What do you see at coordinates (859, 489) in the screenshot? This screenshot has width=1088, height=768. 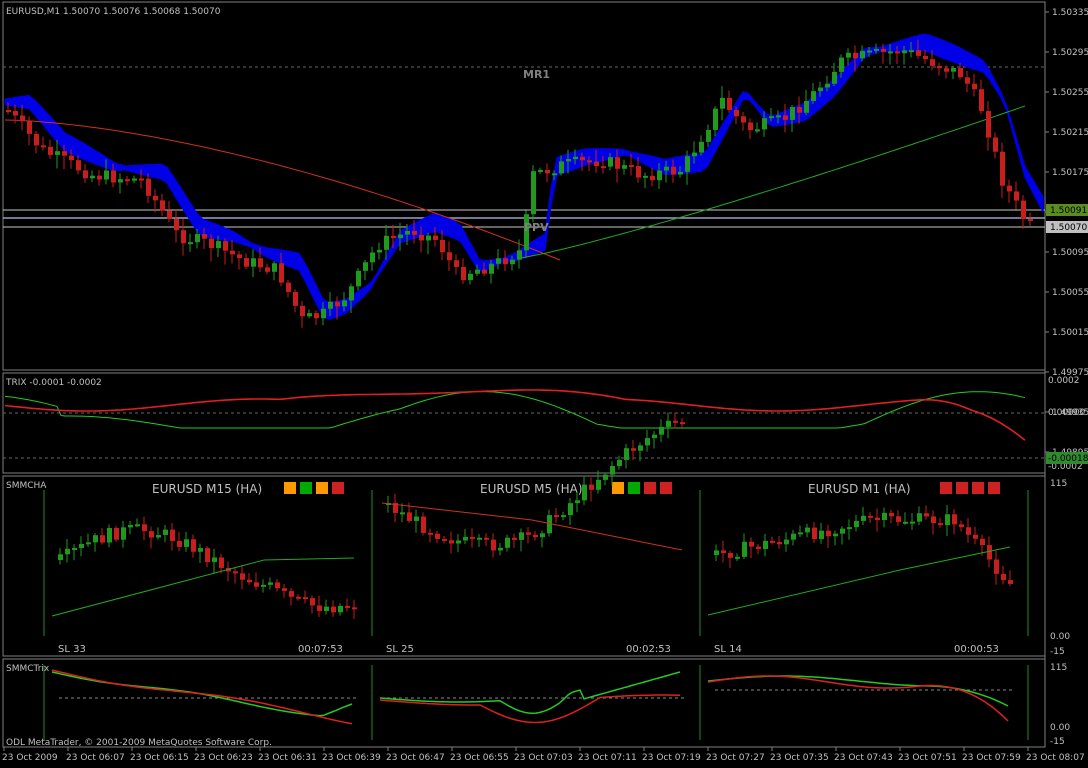 I see `sub-chart-title: EURUSD M1 (HA)` at bounding box center [859, 489].